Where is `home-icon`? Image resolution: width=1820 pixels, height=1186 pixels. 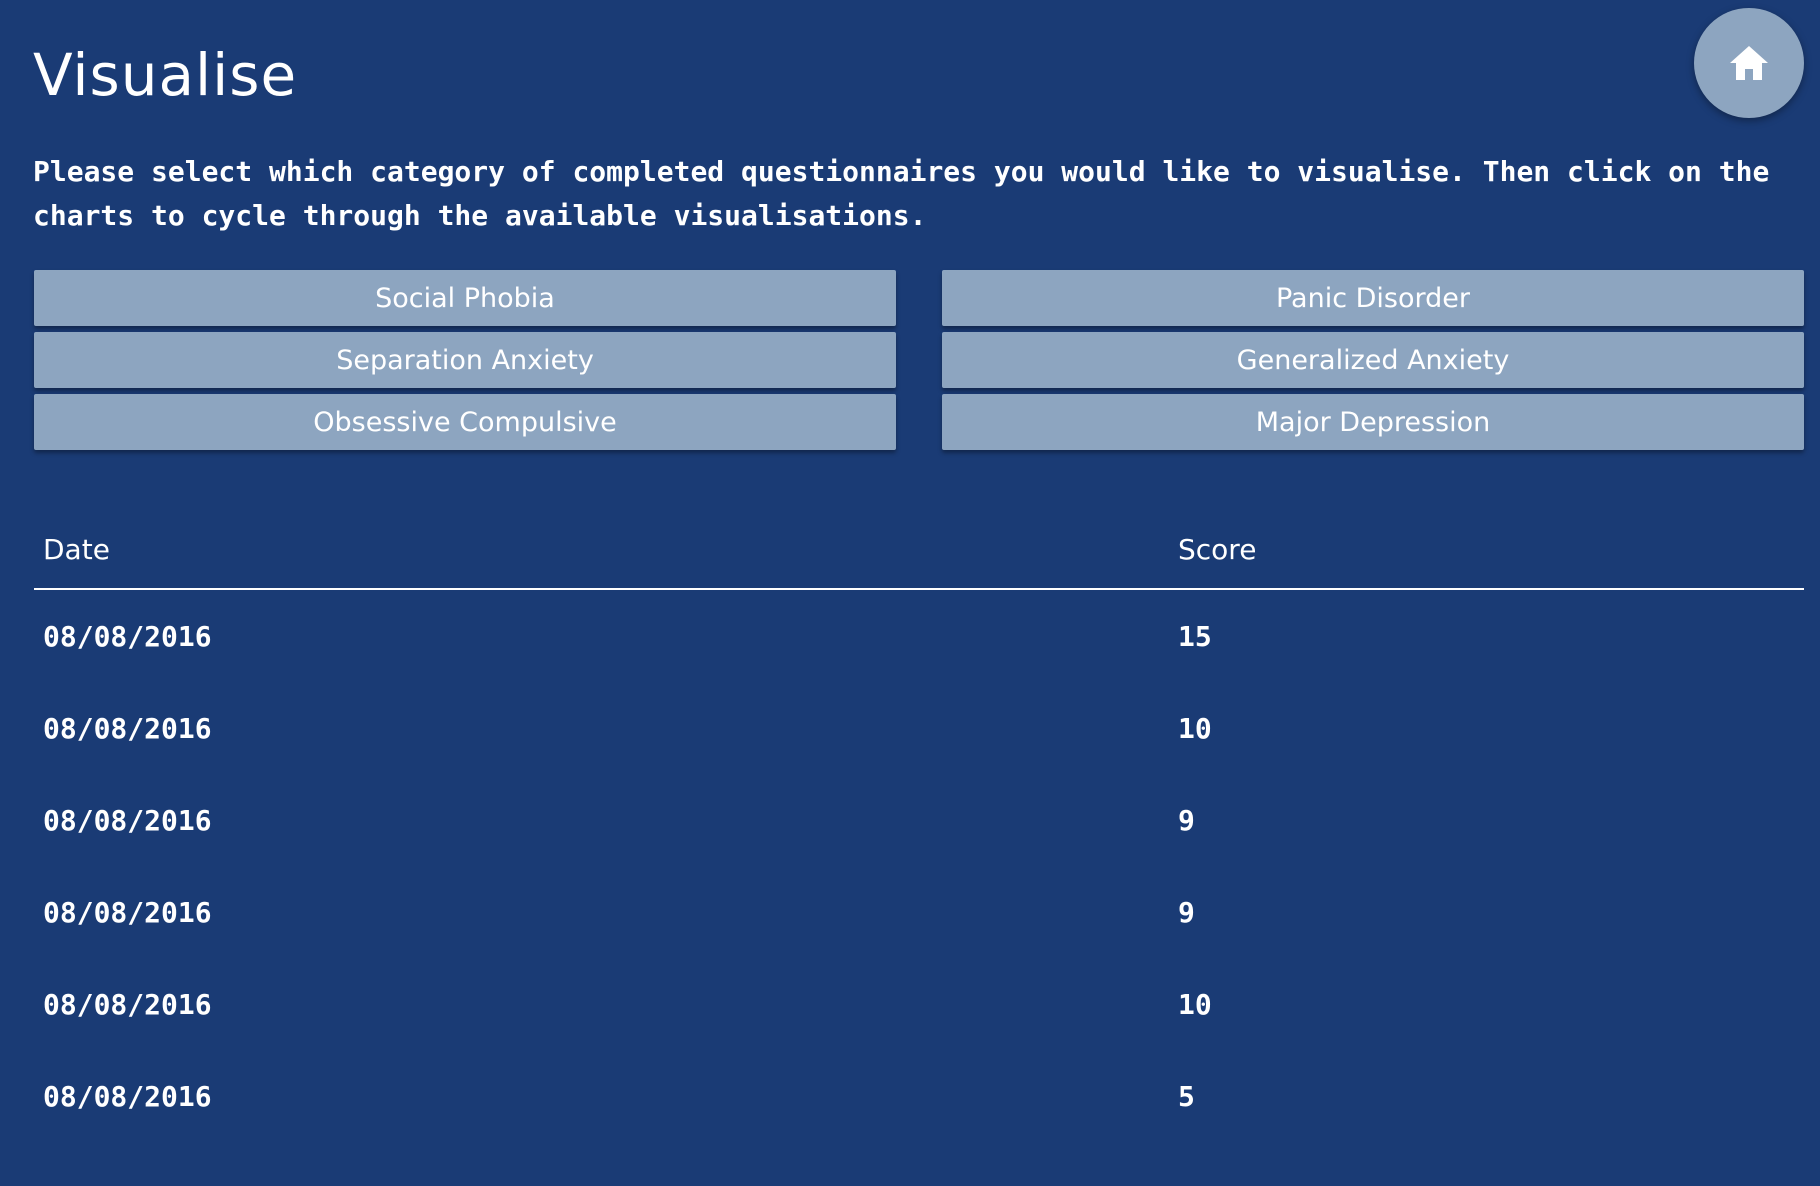
home-icon is located at coordinates (1749, 63).